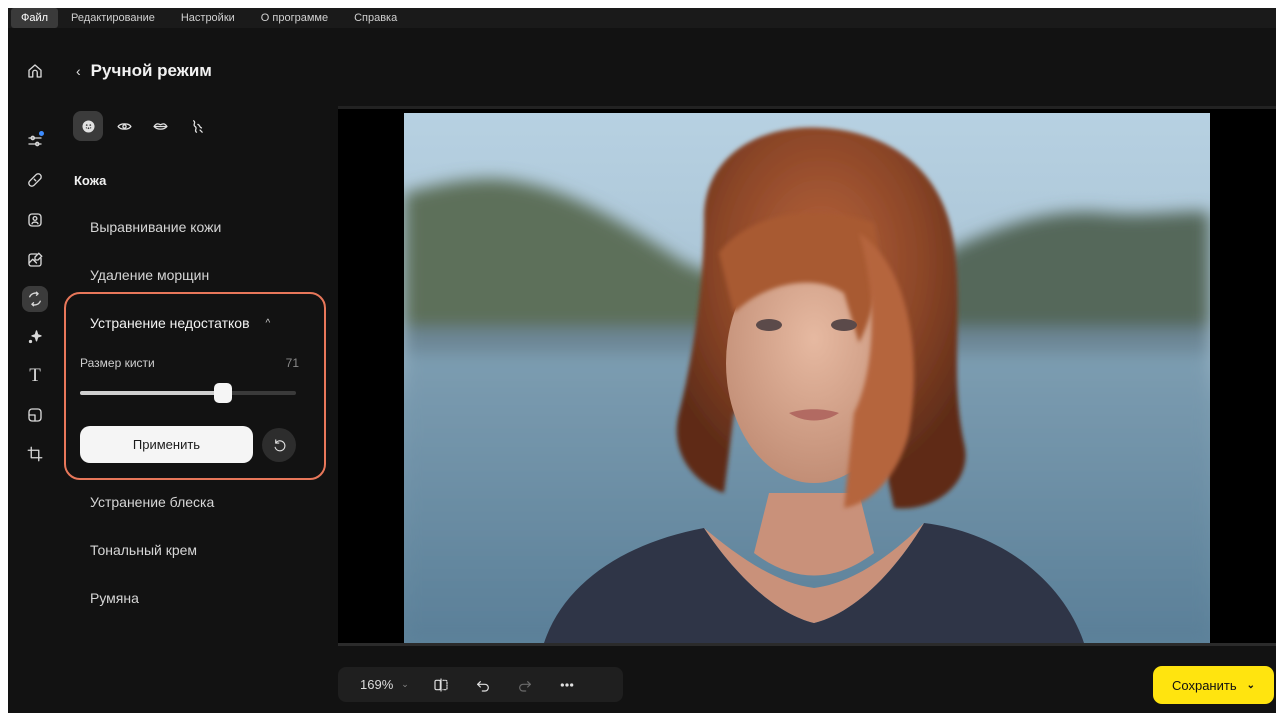 The width and height of the screenshot is (1276, 713). I want to click on compare-icon, so click(441, 685).